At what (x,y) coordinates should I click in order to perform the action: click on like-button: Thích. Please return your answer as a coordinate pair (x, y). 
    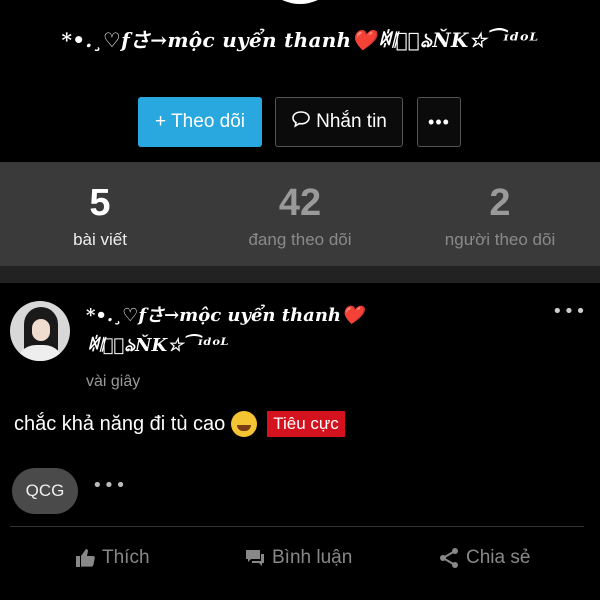
    Looking at the image, I should click on (112, 558).